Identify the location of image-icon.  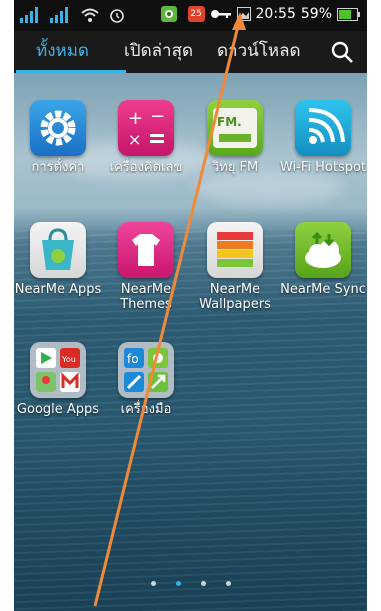
(243, 14).